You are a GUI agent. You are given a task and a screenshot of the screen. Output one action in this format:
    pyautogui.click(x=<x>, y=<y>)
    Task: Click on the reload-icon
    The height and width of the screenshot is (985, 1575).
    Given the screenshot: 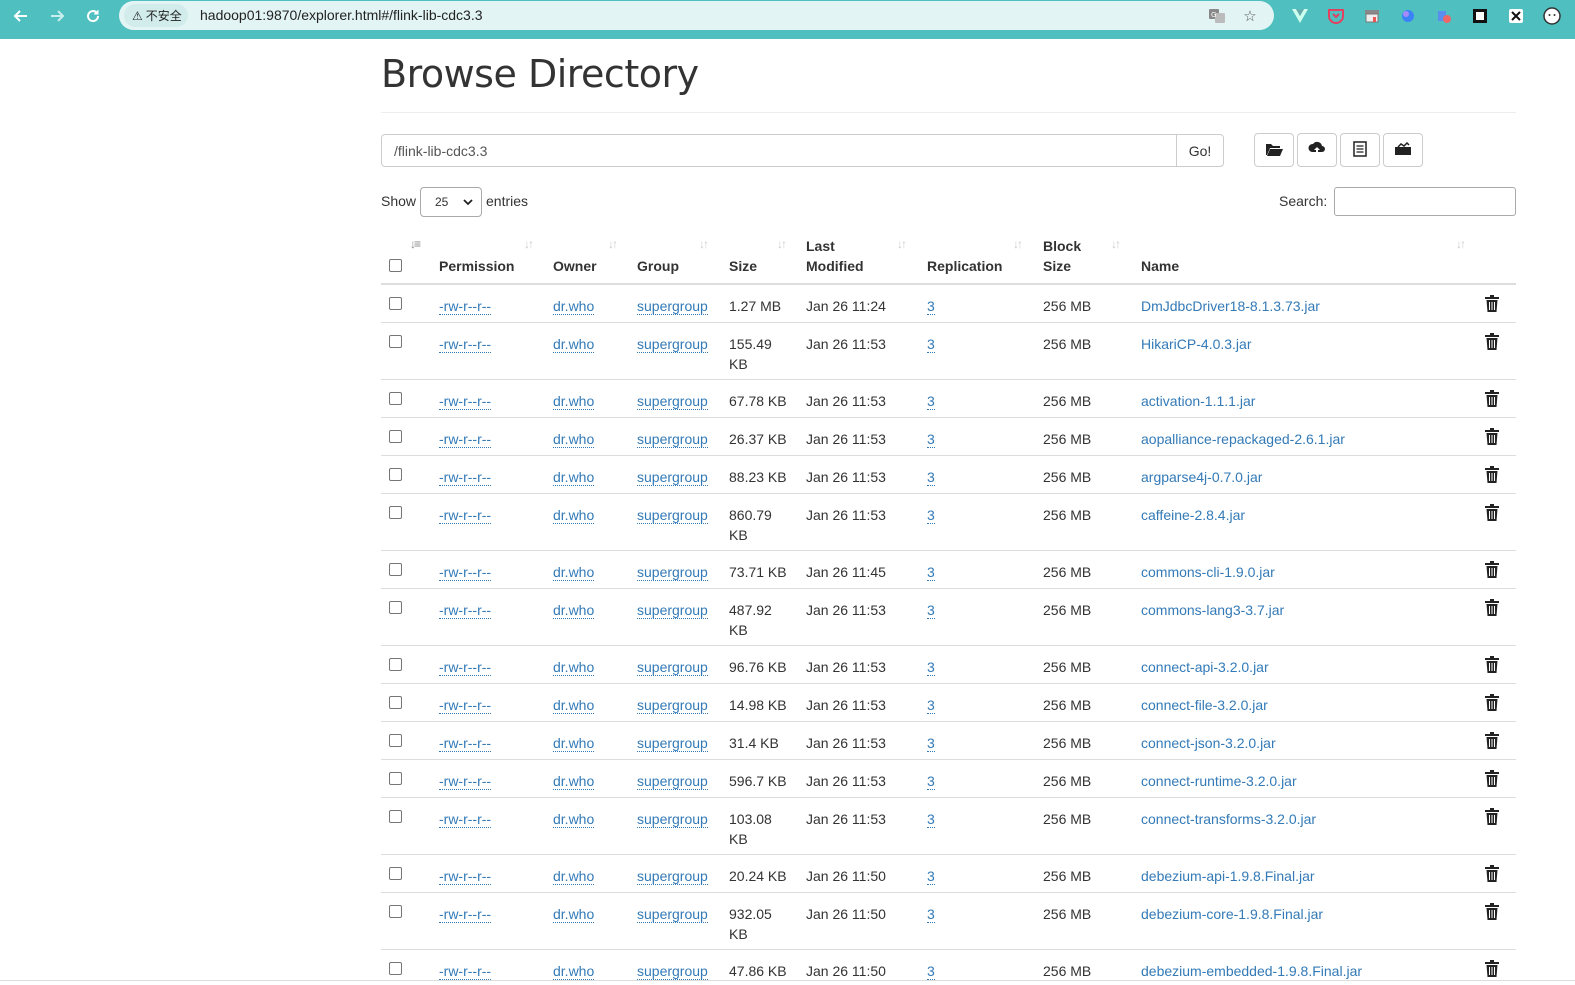 What is the action you would take?
    pyautogui.click(x=93, y=16)
    